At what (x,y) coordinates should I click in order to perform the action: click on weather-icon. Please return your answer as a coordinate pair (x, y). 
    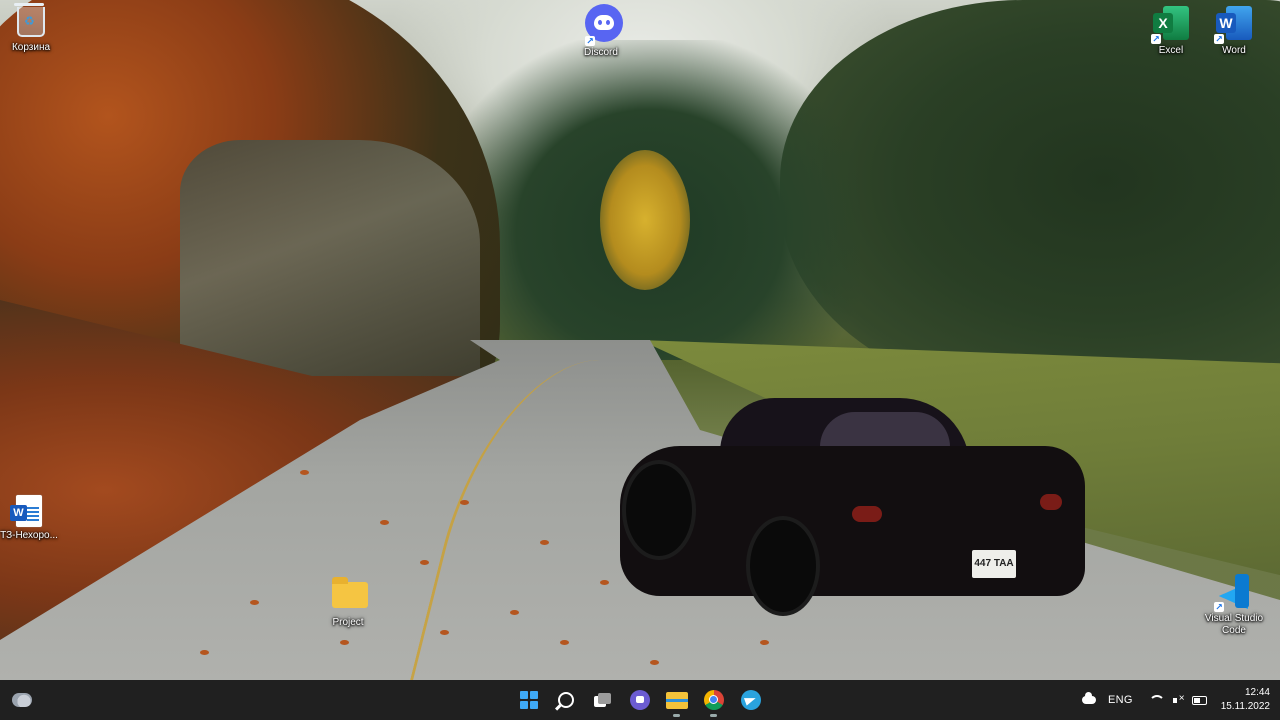
    Looking at the image, I should click on (22, 700).